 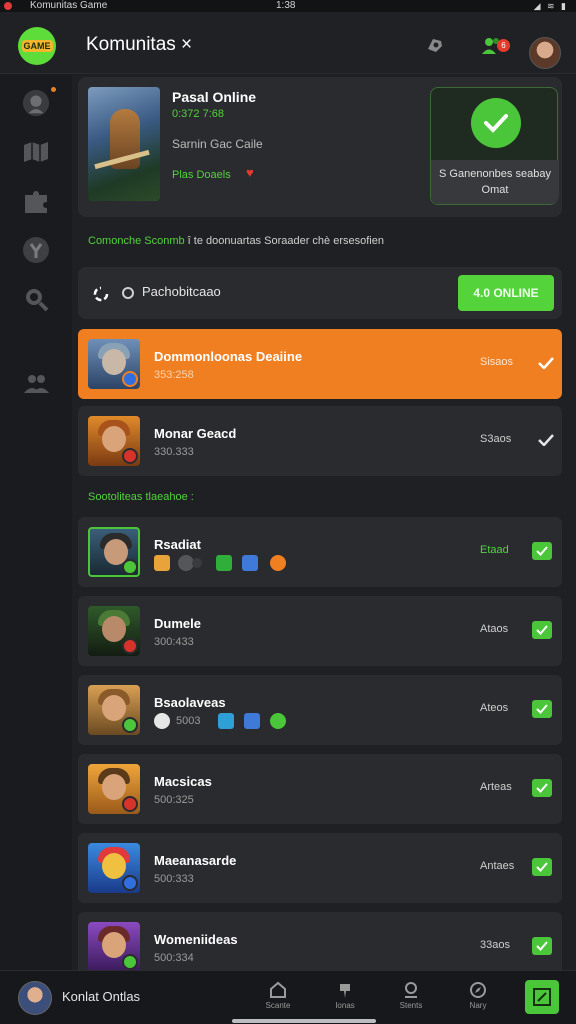 What do you see at coordinates (320, 364) in the screenshot?
I see `list-item: Dommonloonas Deaiine 353:258 Sisaos` at bounding box center [320, 364].